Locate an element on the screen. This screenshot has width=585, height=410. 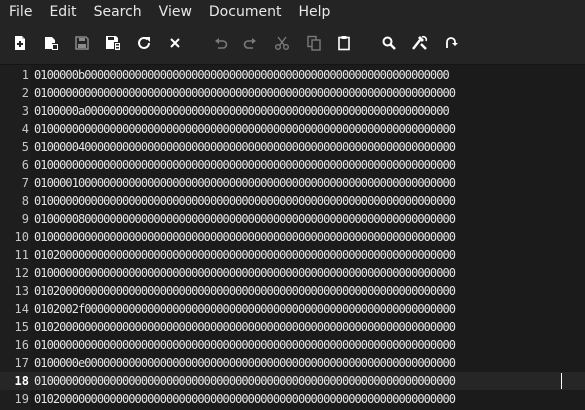
line-number: 19 is located at coordinates (21, 399).